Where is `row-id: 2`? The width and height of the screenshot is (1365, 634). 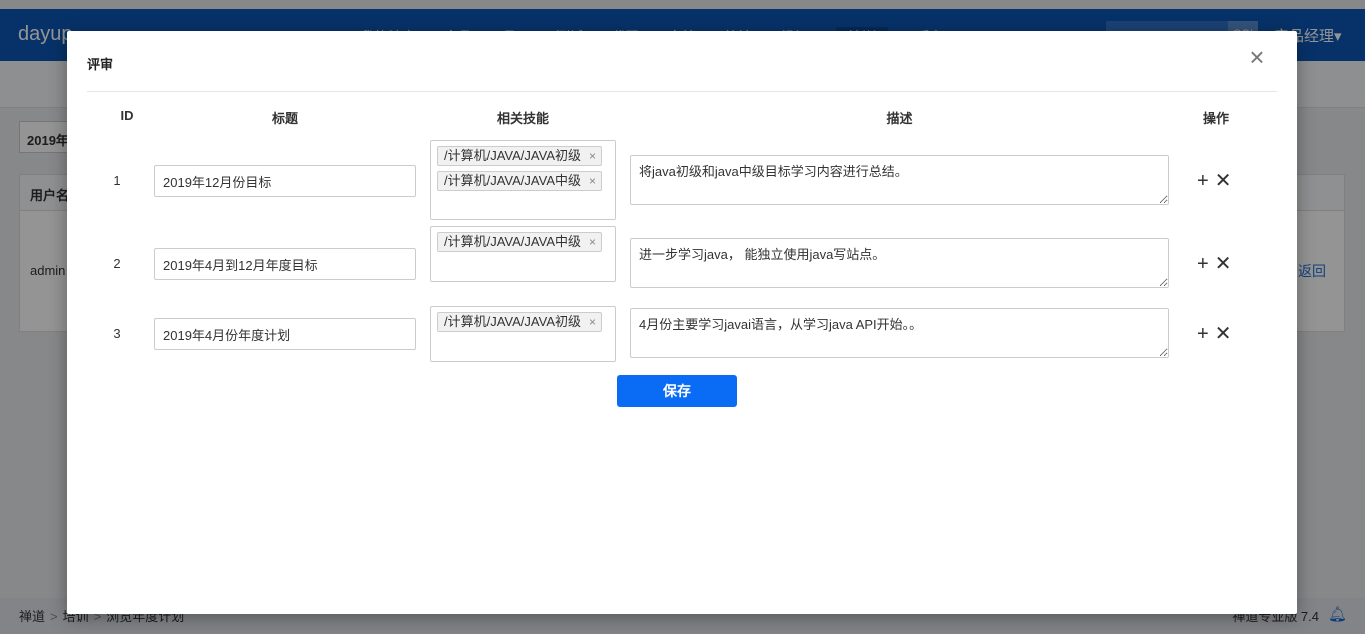
row-id: 2 is located at coordinates (117, 263).